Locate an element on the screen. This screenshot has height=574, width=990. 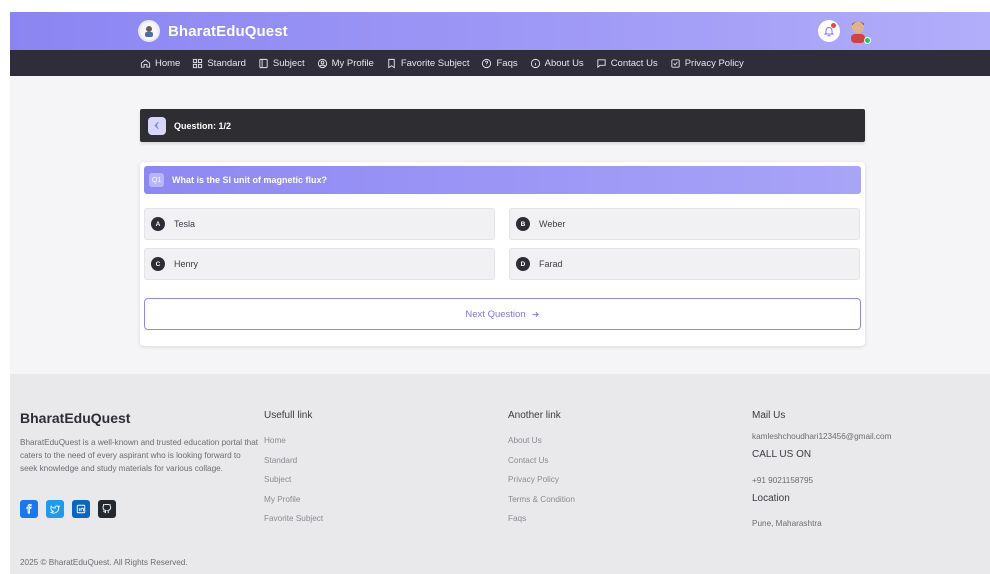
email-address: kamleshchoudhari123456@gmail.com is located at coordinates (821, 436).